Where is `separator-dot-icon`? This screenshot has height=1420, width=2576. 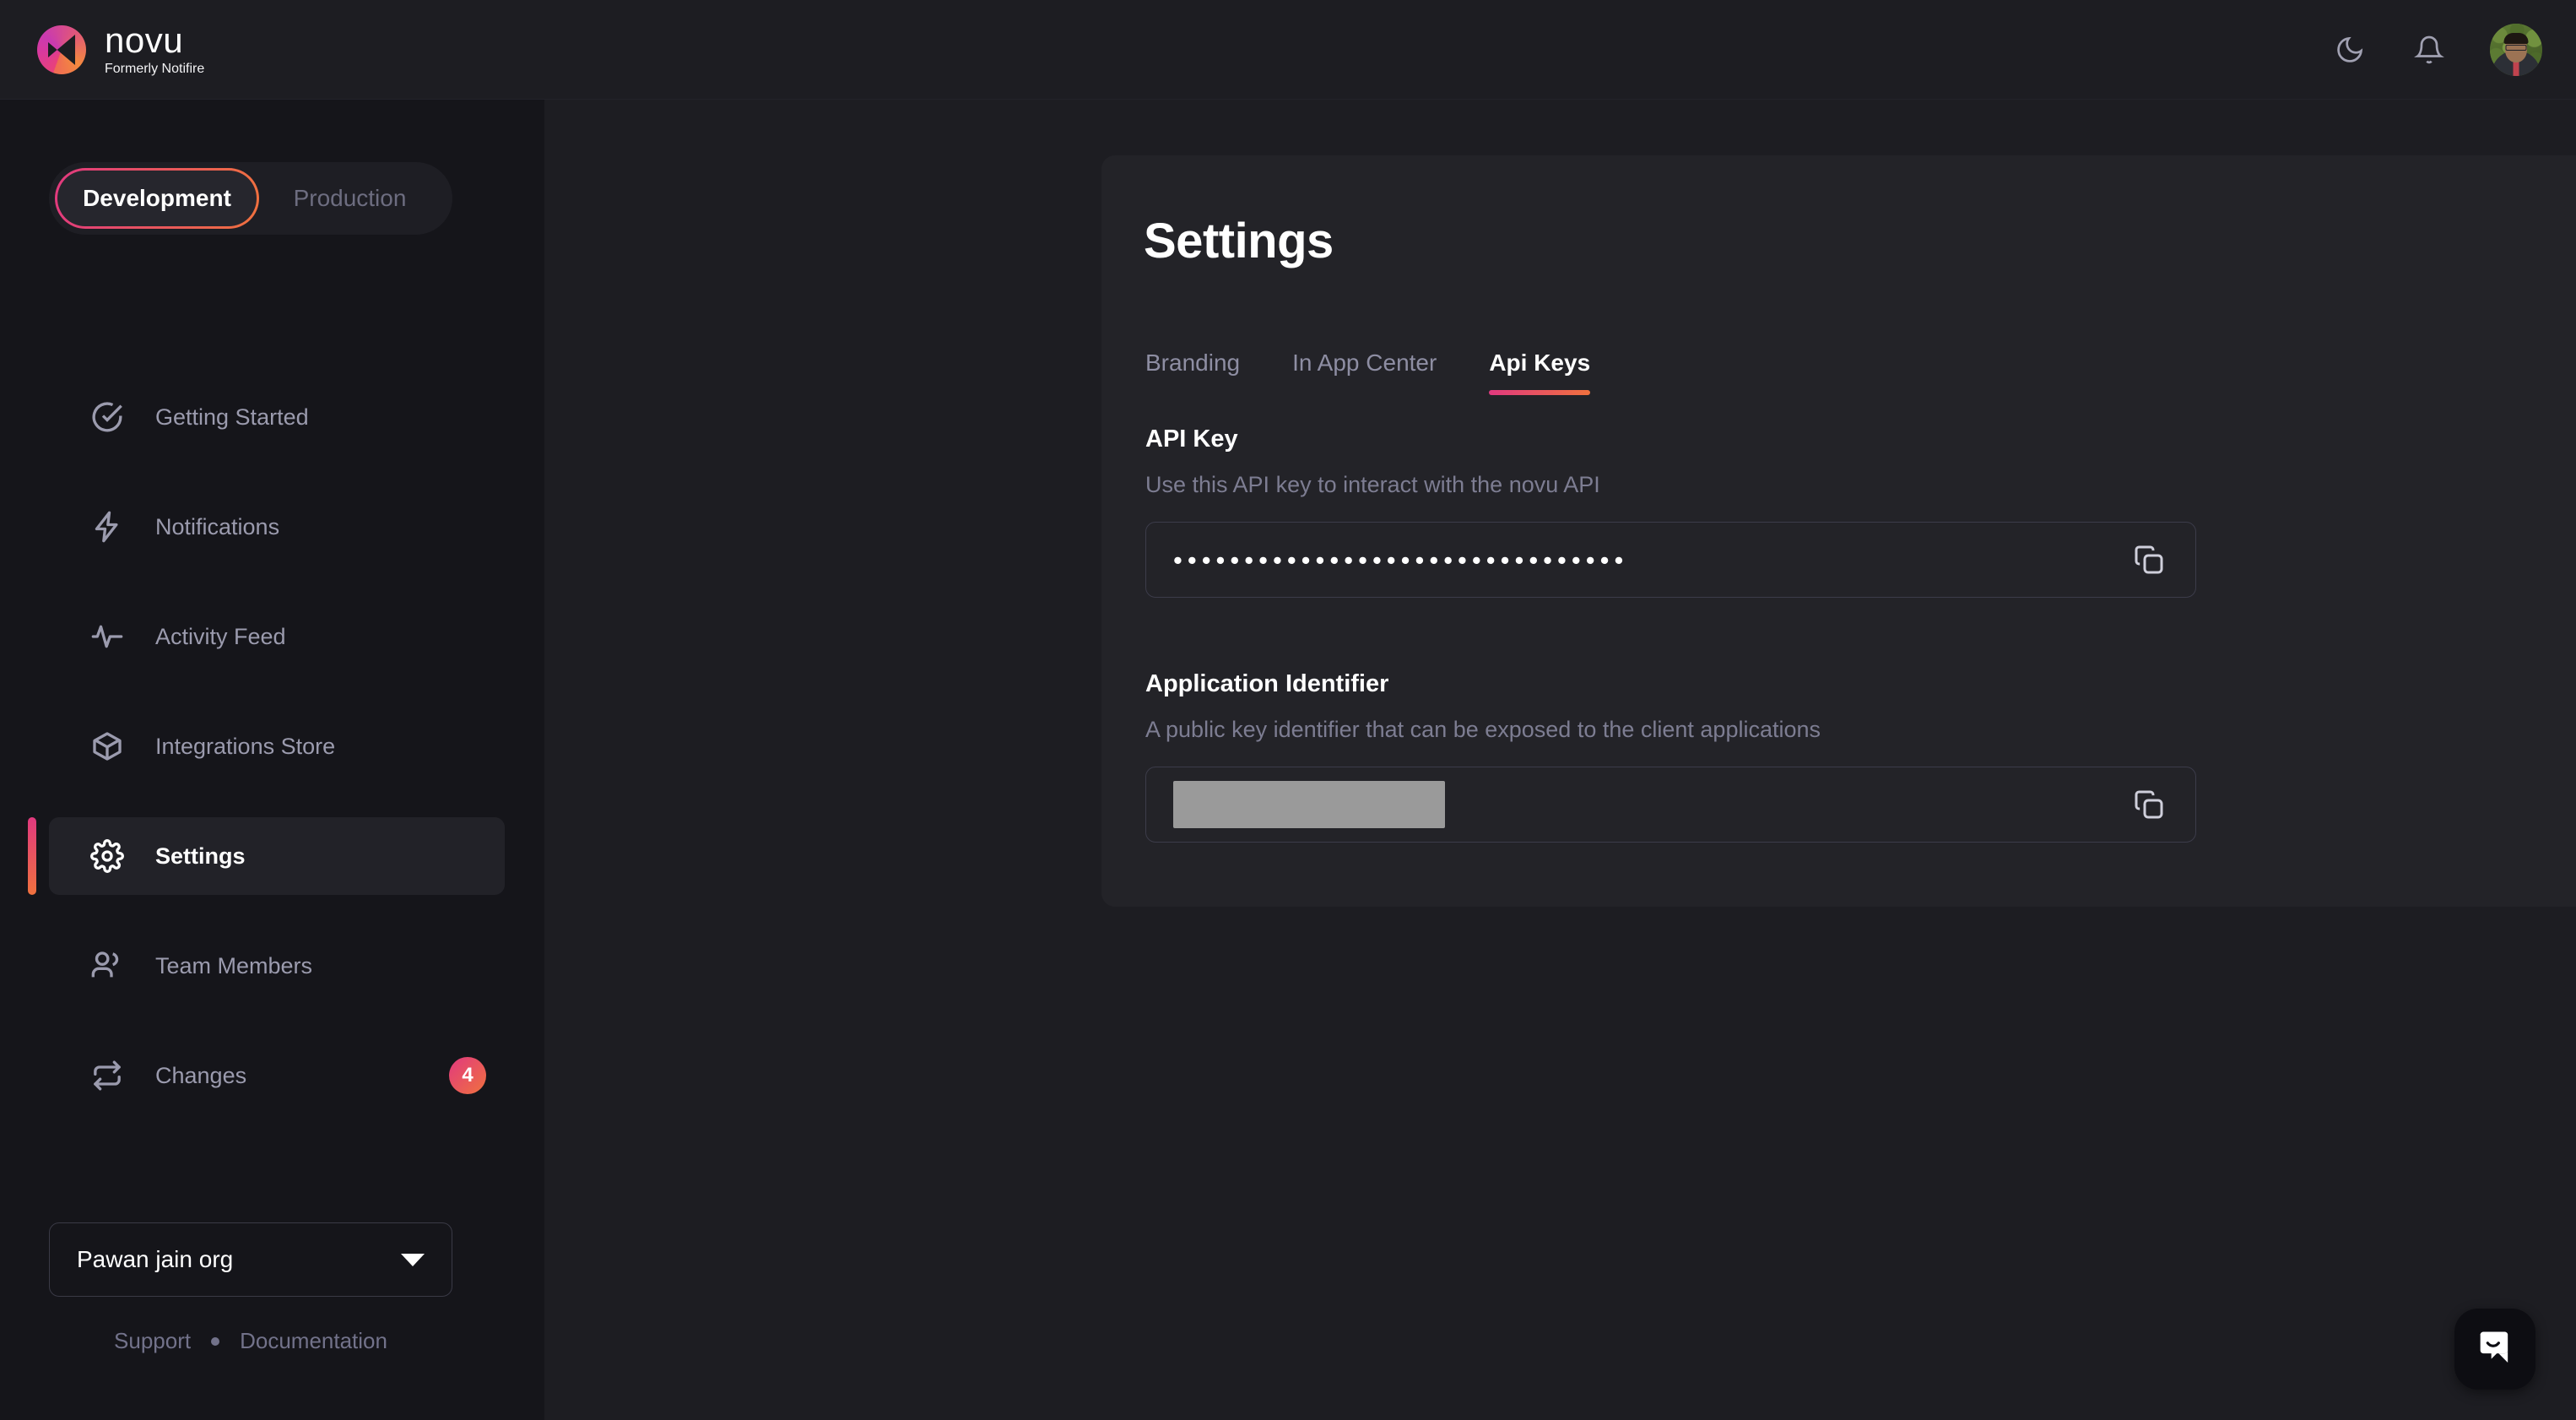
separator-dot-icon is located at coordinates (215, 1341).